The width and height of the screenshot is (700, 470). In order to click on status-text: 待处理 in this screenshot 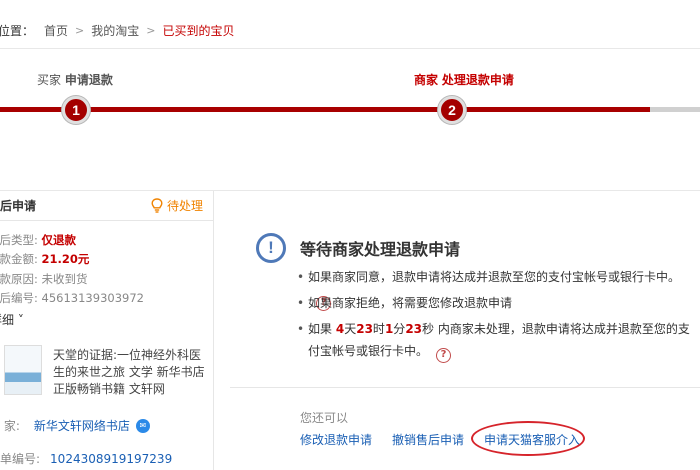, I will do `click(184, 206)`.